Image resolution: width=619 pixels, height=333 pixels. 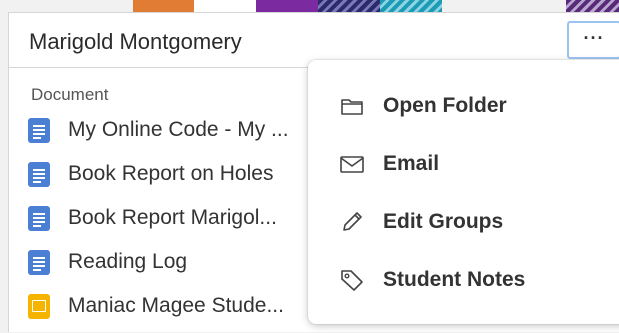 I want to click on menu-item-student-notes: Student Notes, so click(x=463, y=279).